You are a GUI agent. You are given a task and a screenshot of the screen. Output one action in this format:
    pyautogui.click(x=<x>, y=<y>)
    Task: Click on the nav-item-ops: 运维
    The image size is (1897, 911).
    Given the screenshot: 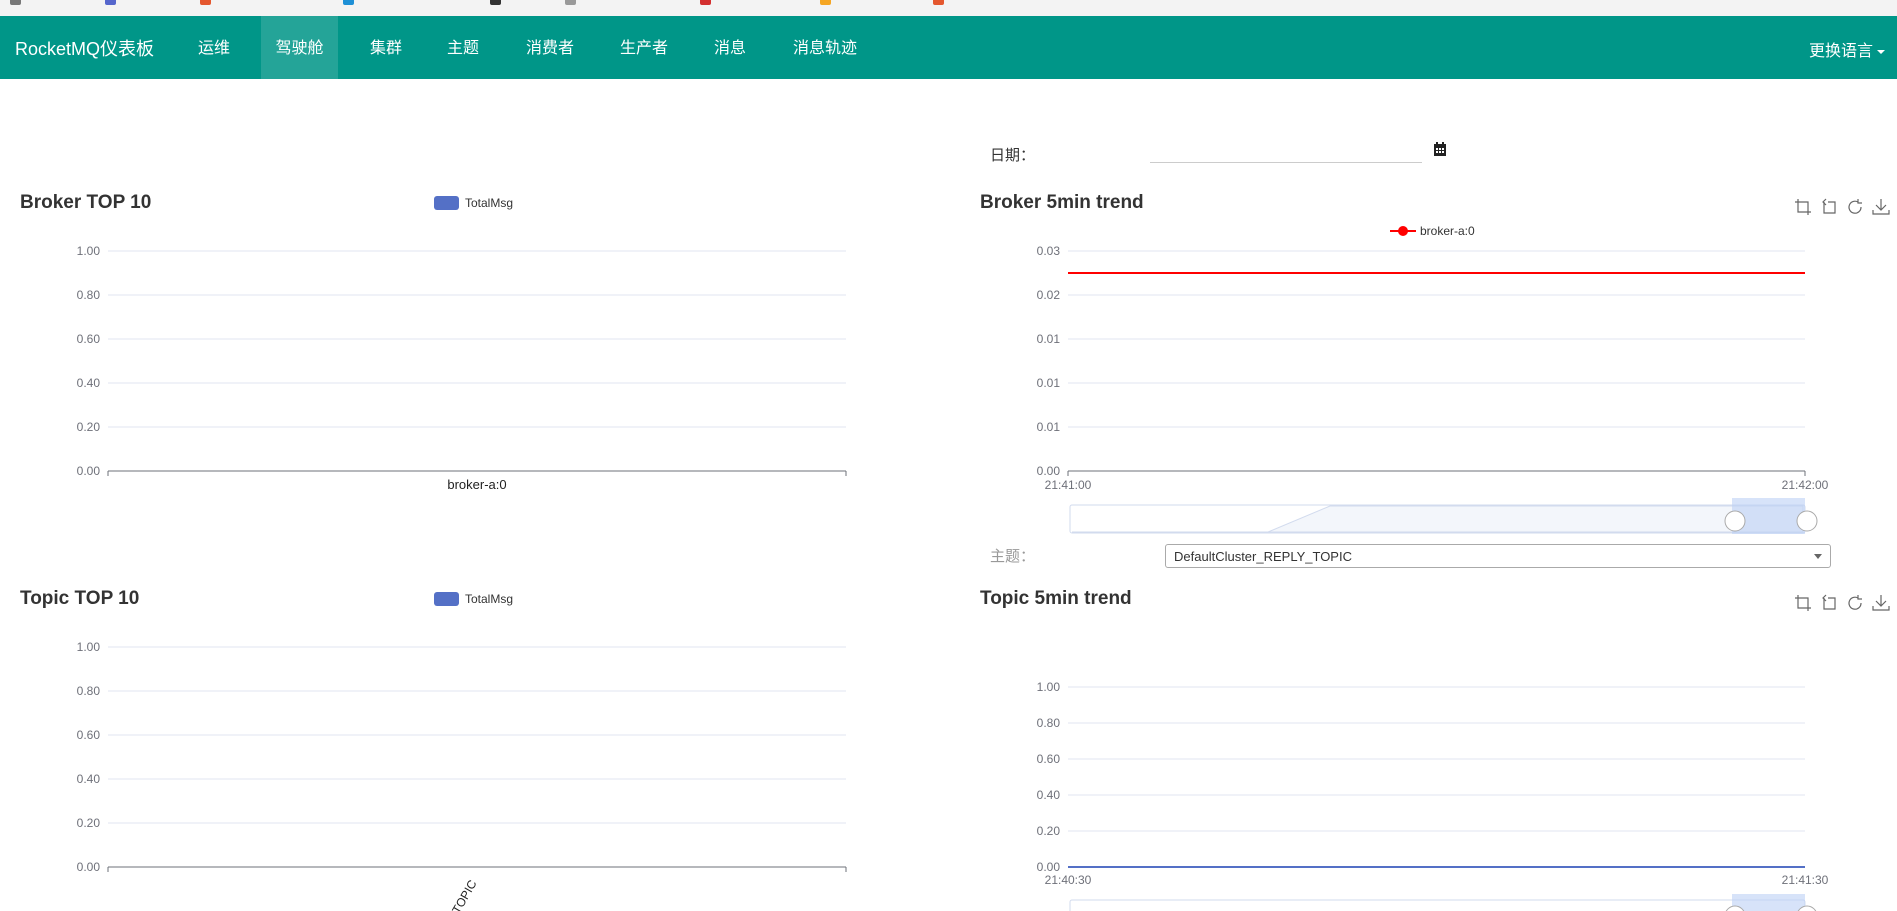 What is the action you would take?
    pyautogui.click(x=214, y=47)
    